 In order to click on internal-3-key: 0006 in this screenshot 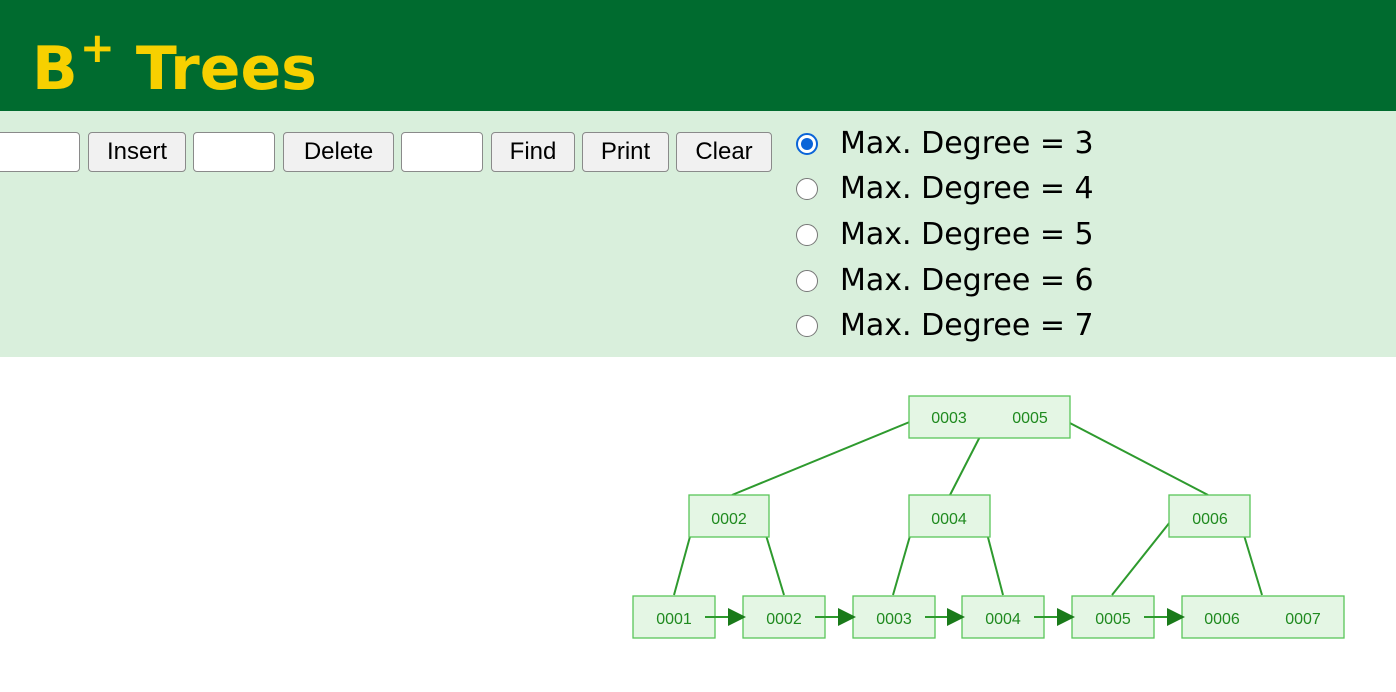, I will do `click(1210, 519)`.